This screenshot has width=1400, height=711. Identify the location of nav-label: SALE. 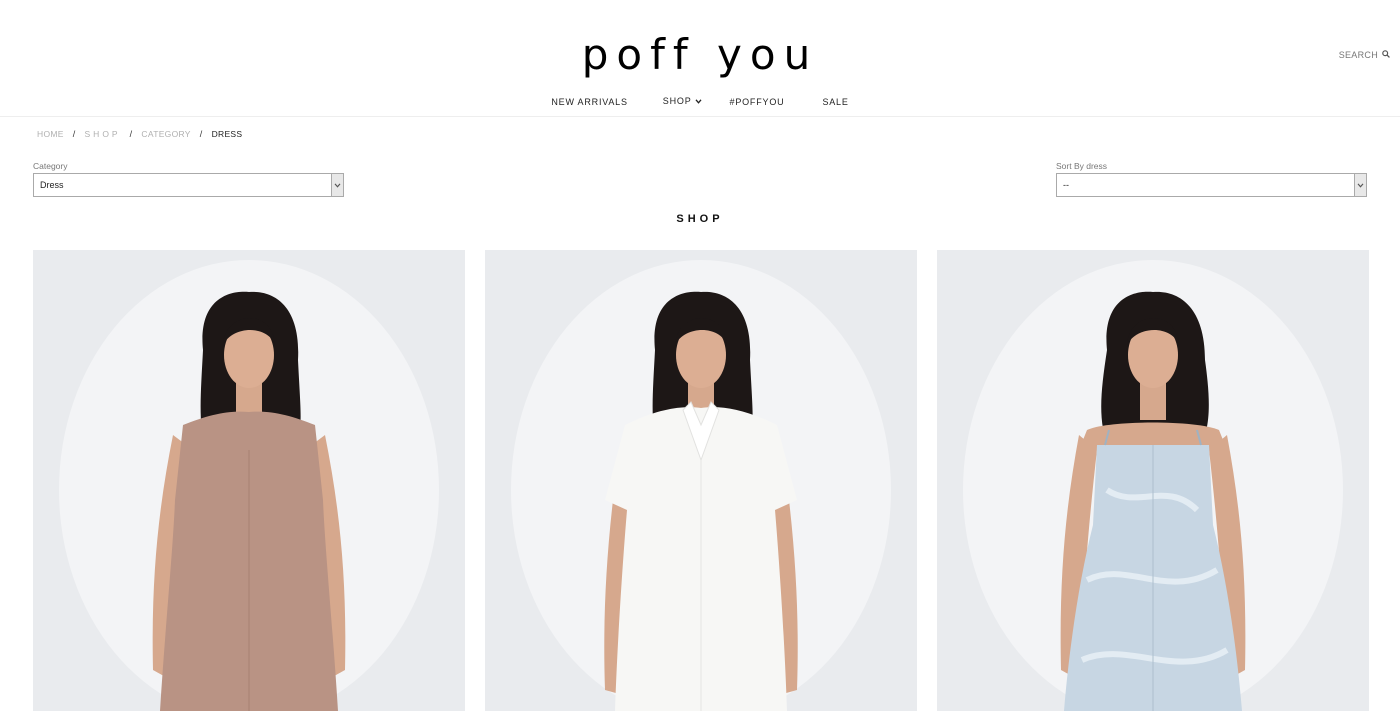
(835, 102).